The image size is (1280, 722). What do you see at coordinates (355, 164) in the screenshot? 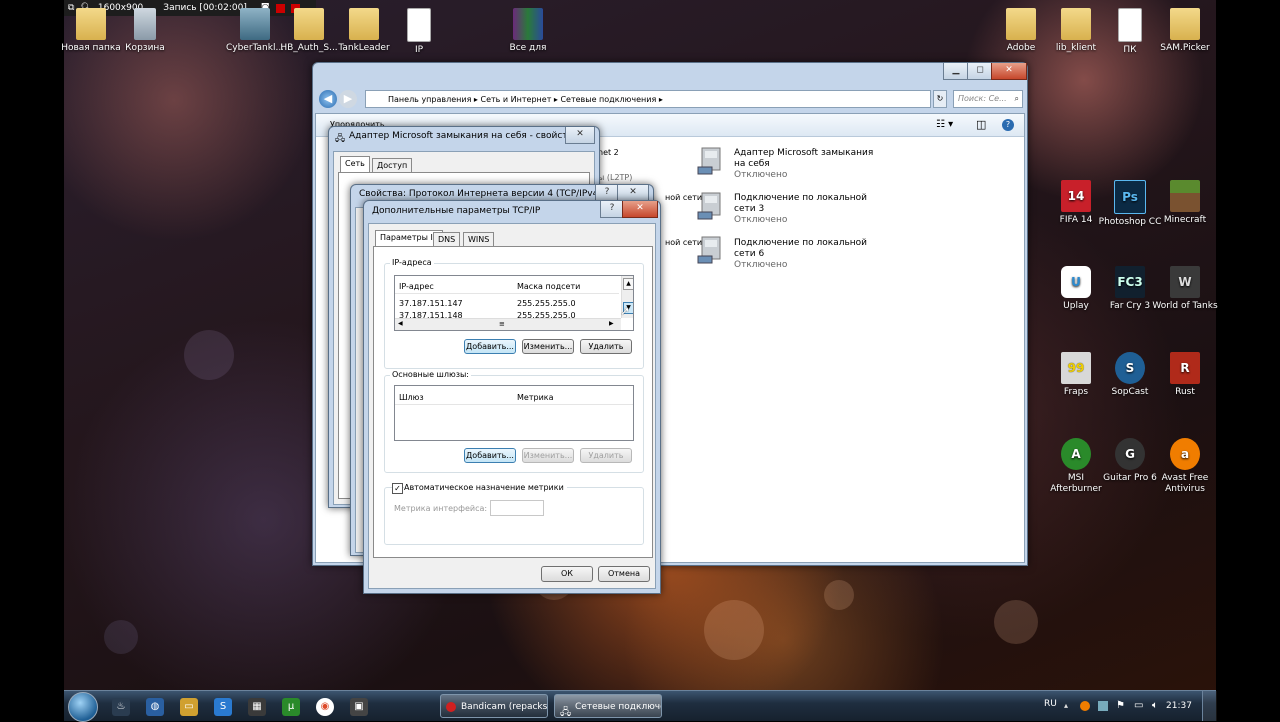
I see `tab-network: Сеть` at bounding box center [355, 164].